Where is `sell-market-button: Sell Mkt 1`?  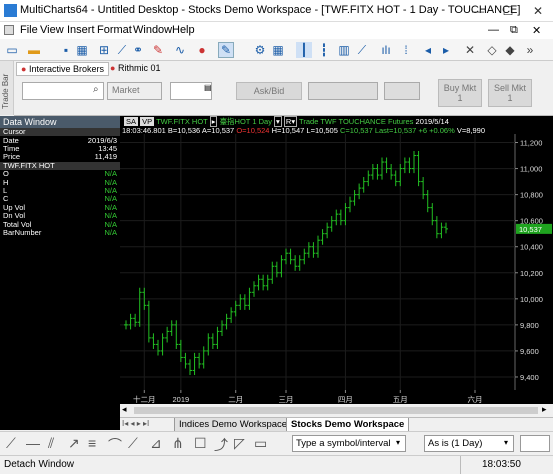
sell-market-button: Sell Mkt 1 is located at coordinates (510, 93).